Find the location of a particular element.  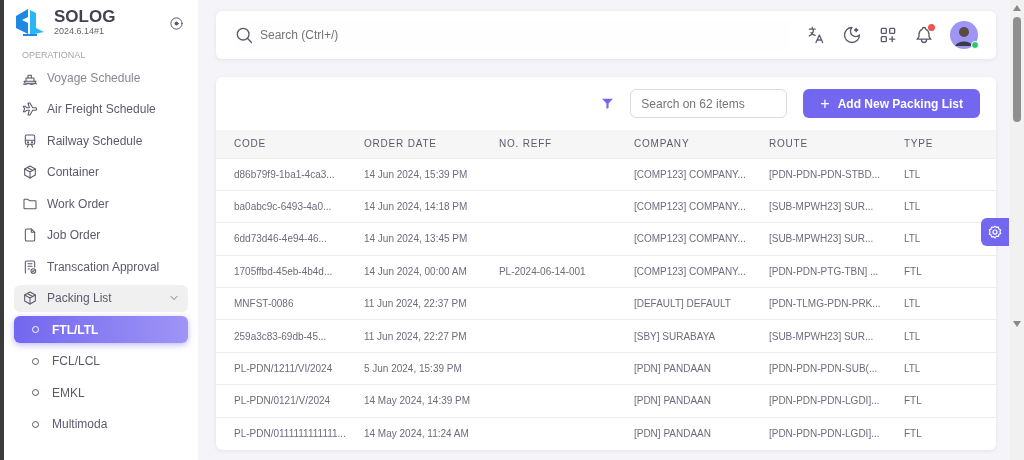

settings-button is located at coordinates (995, 232).